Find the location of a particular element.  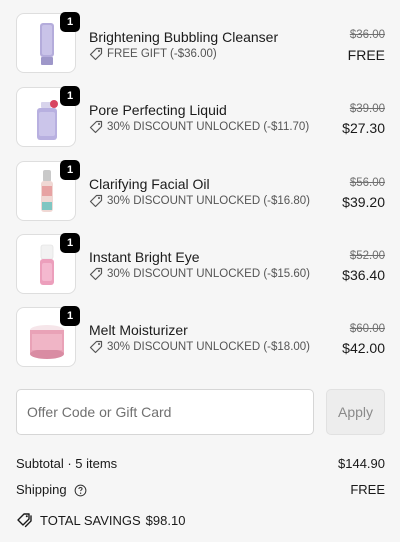

shipping-row: Shipping is located at coordinates (51, 489).